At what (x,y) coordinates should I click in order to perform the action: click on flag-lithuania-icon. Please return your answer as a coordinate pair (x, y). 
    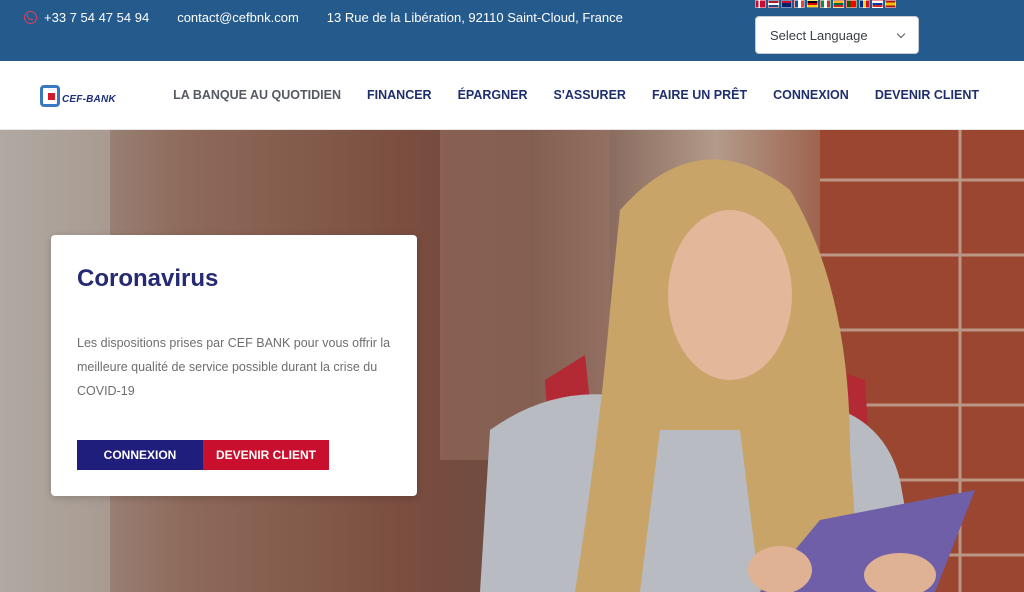
    Looking at the image, I should click on (838, 4).